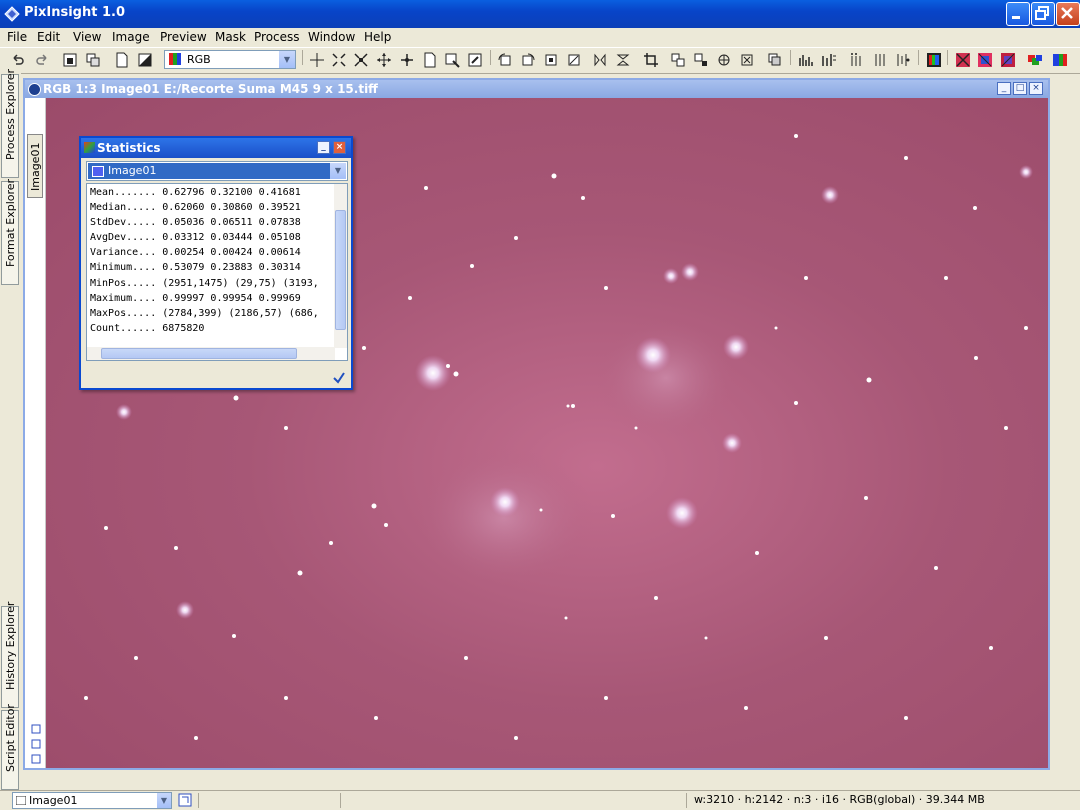  Describe the element at coordinates (1020, 88) in the screenshot. I see `image-maximize-button: □` at that location.